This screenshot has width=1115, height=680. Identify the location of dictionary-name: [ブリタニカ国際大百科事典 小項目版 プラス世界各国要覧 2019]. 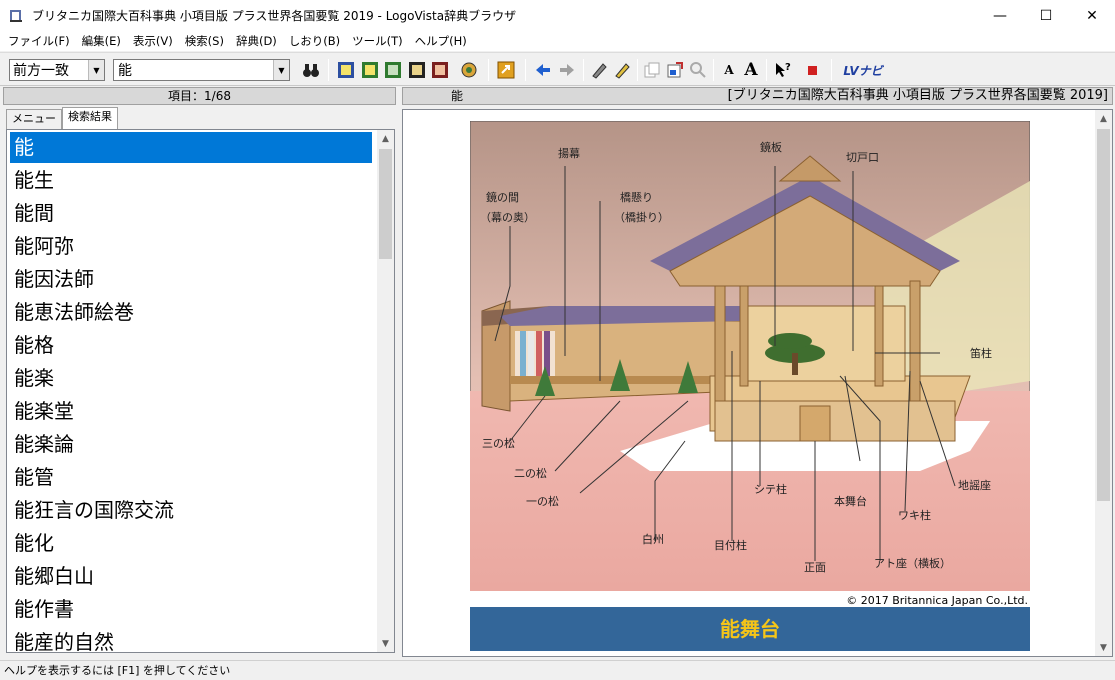
(917, 95).